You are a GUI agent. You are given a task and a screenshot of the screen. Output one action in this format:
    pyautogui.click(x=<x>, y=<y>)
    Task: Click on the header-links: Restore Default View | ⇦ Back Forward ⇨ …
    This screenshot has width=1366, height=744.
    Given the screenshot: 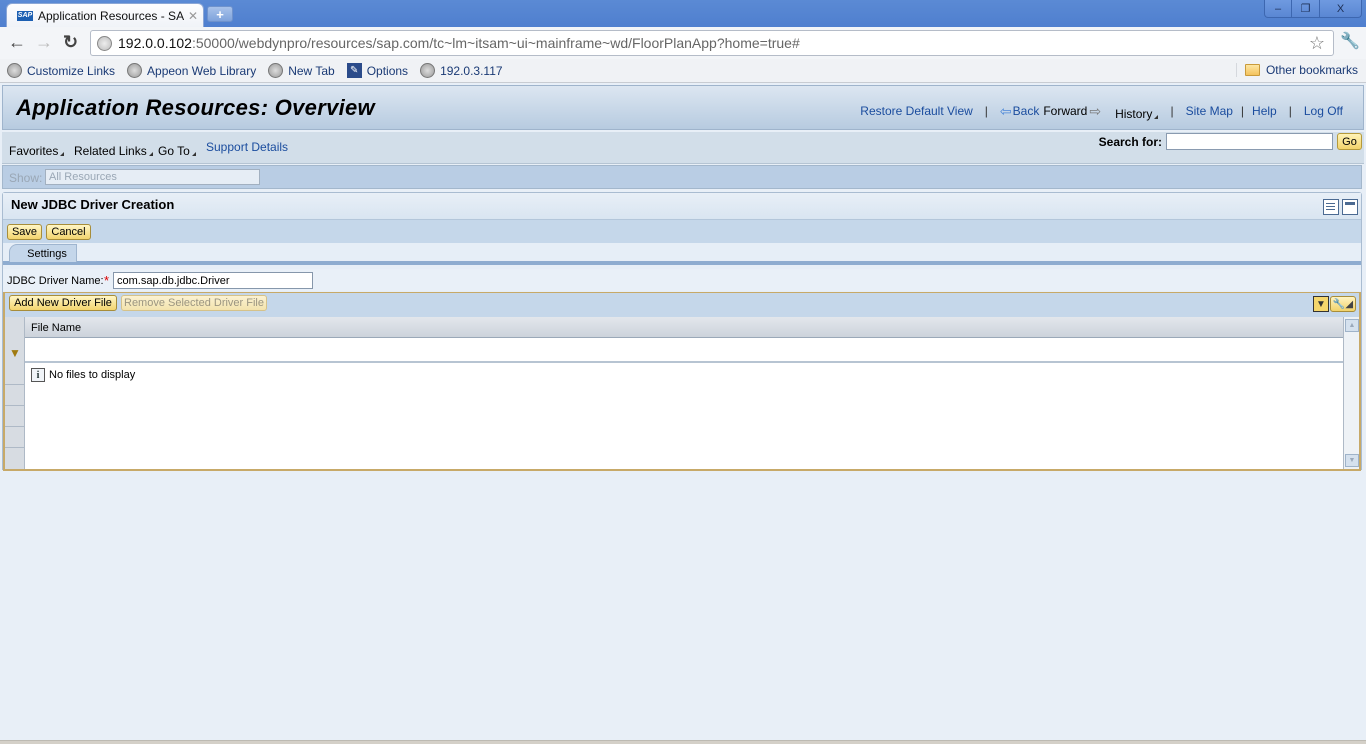 What is the action you would take?
    pyautogui.click(x=1101, y=111)
    